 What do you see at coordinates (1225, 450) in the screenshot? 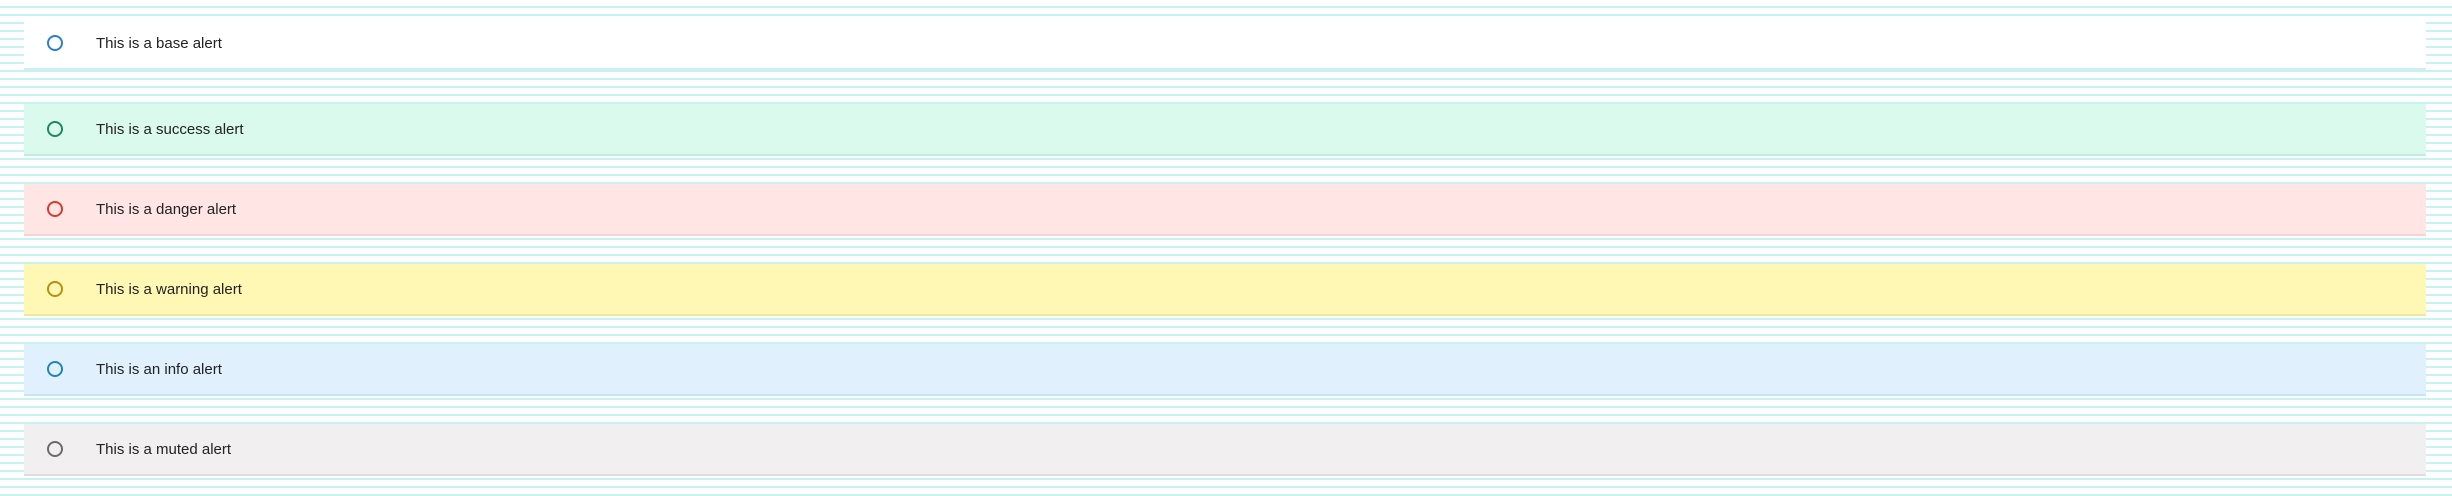
I see `muted-alert: This is a muted alert` at bounding box center [1225, 450].